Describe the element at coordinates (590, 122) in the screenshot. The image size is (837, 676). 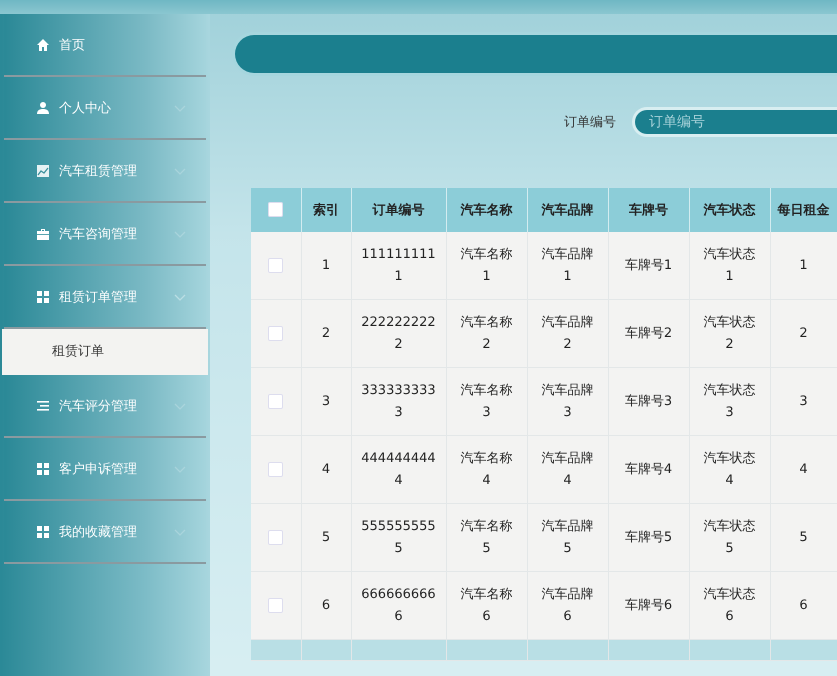
I see `search-label: 订单编号` at that location.